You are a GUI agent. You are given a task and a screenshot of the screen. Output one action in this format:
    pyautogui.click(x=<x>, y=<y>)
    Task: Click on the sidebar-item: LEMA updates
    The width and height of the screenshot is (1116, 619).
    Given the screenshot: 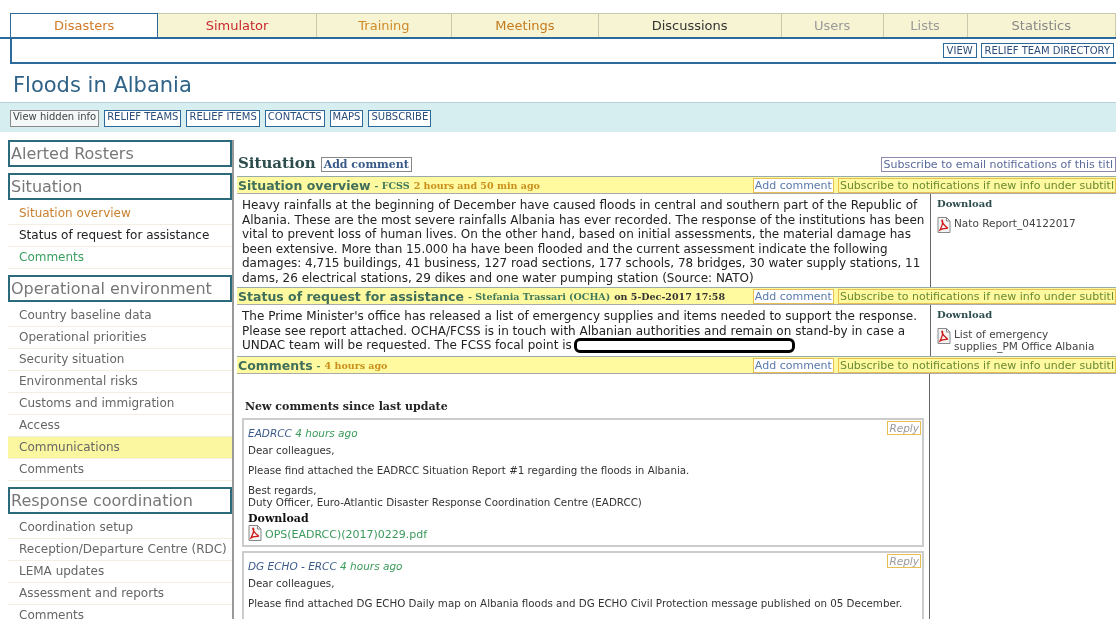 What is the action you would take?
    pyautogui.click(x=120, y=572)
    